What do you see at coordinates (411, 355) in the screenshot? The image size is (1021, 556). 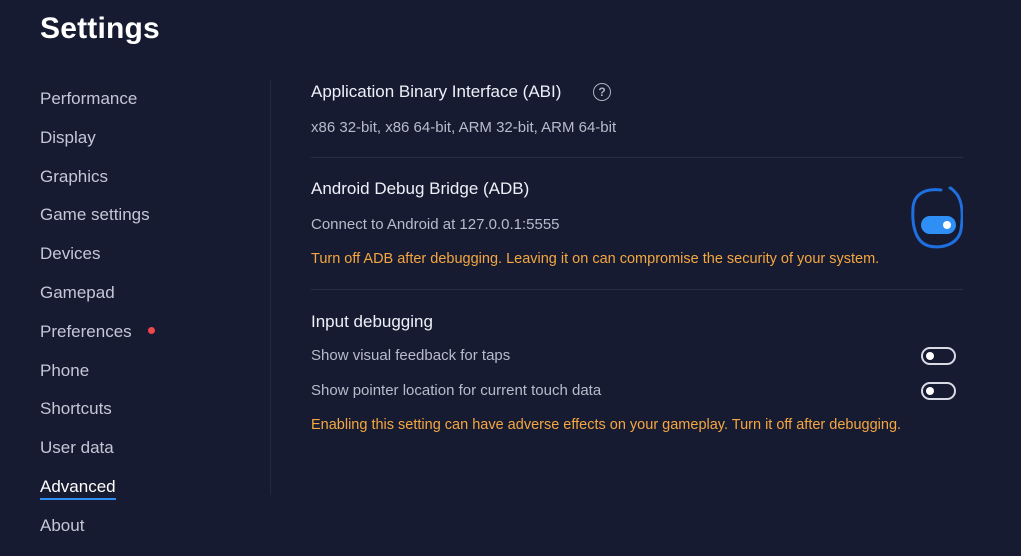 I see `visual-feedback-label: Show visual feedback for taps` at bounding box center [411, 355].